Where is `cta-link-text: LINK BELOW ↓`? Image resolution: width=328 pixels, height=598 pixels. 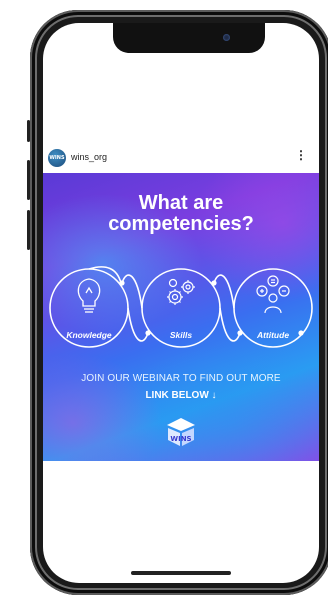 cta-link-text: LINK BELOW ↓ is located at coordinates (181, 395).